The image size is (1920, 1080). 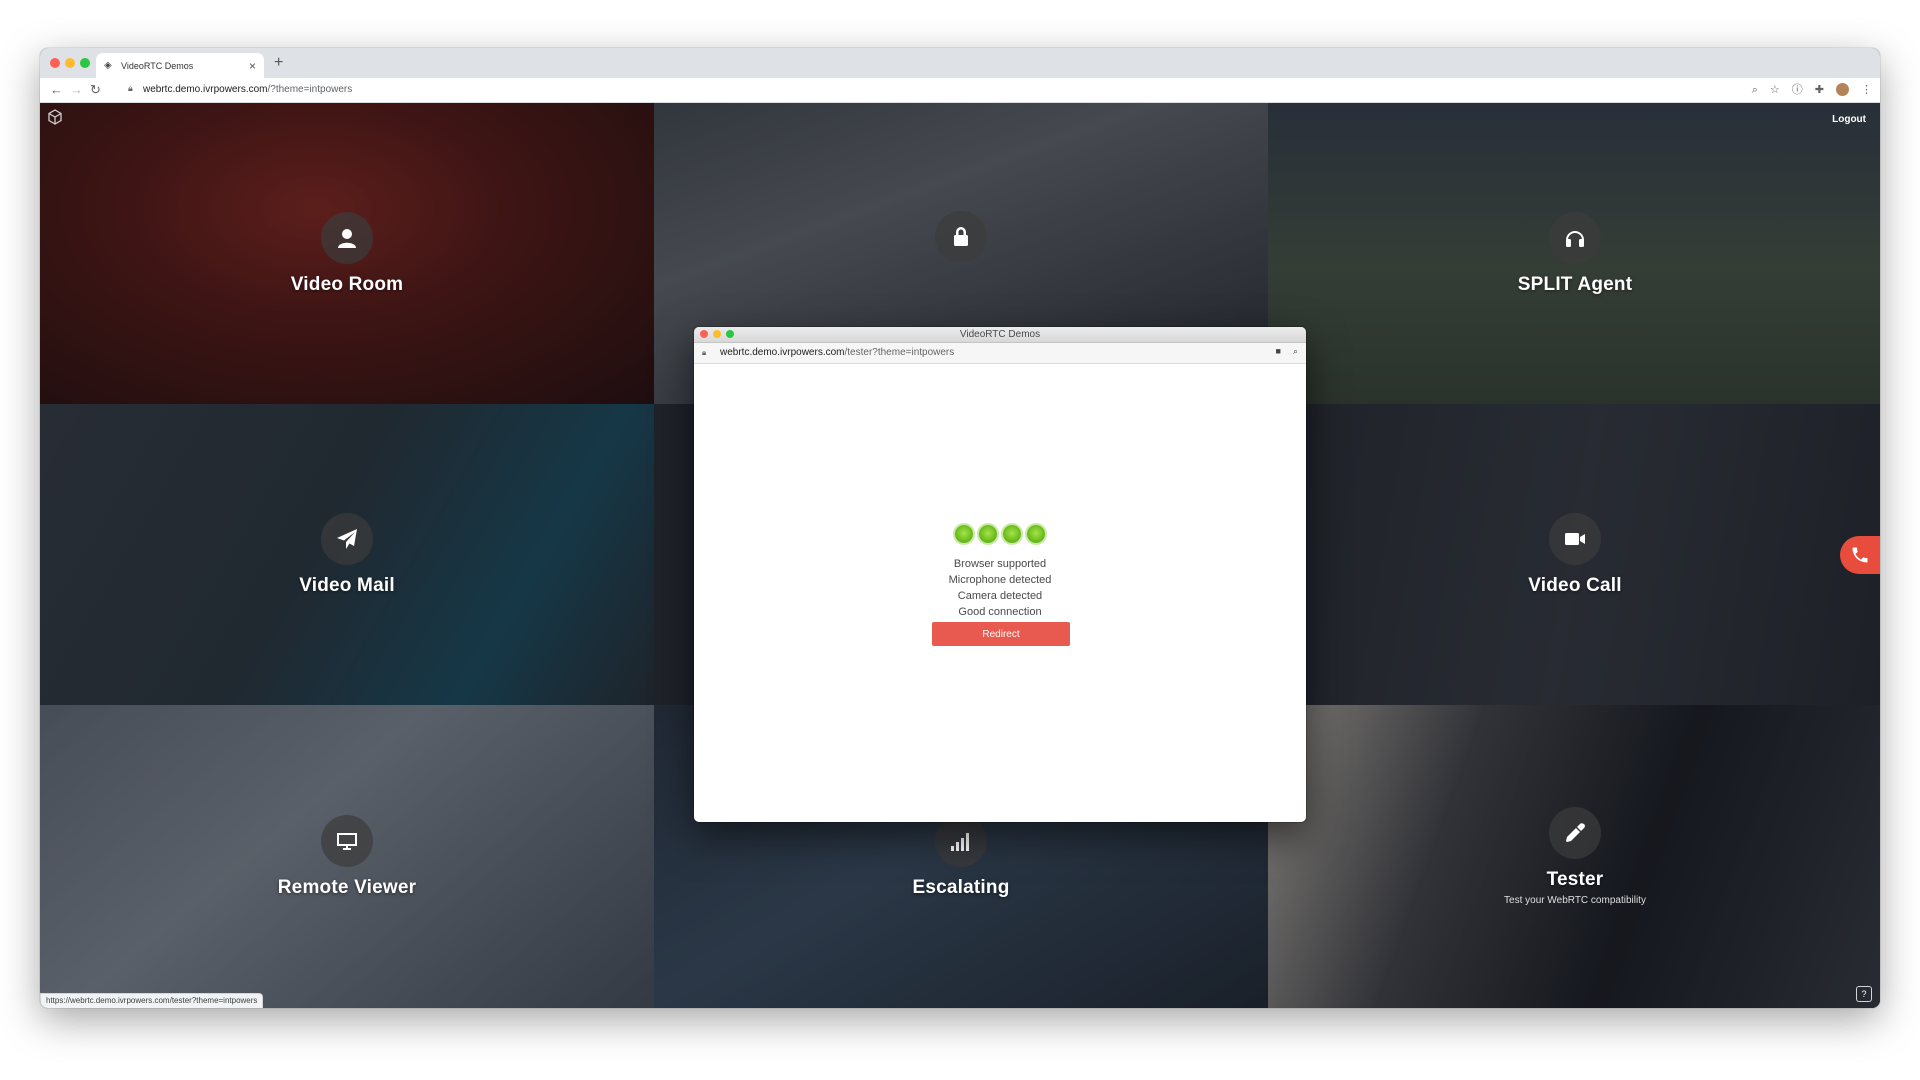 I want to click on tile-label: Remote Viewer, so click(x=347, y=887).